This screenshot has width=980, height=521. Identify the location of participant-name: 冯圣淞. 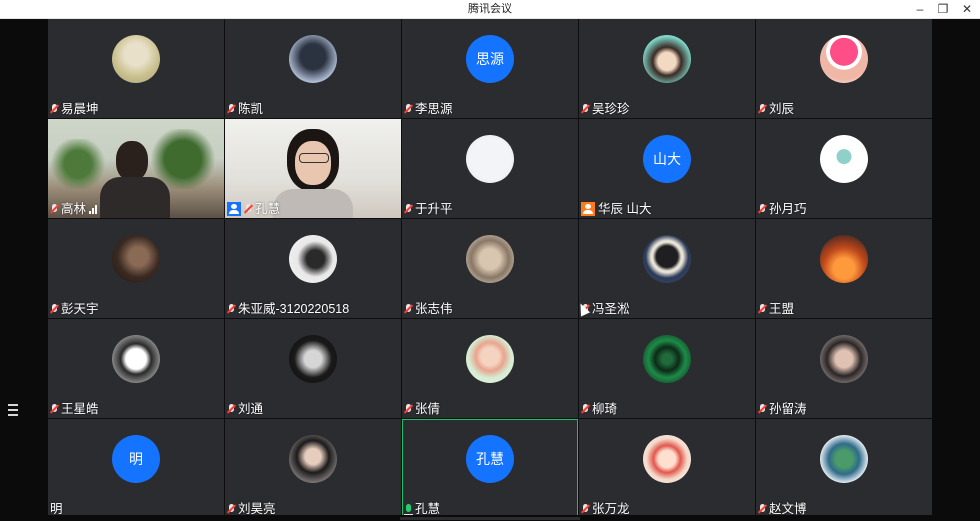
(611, 309).